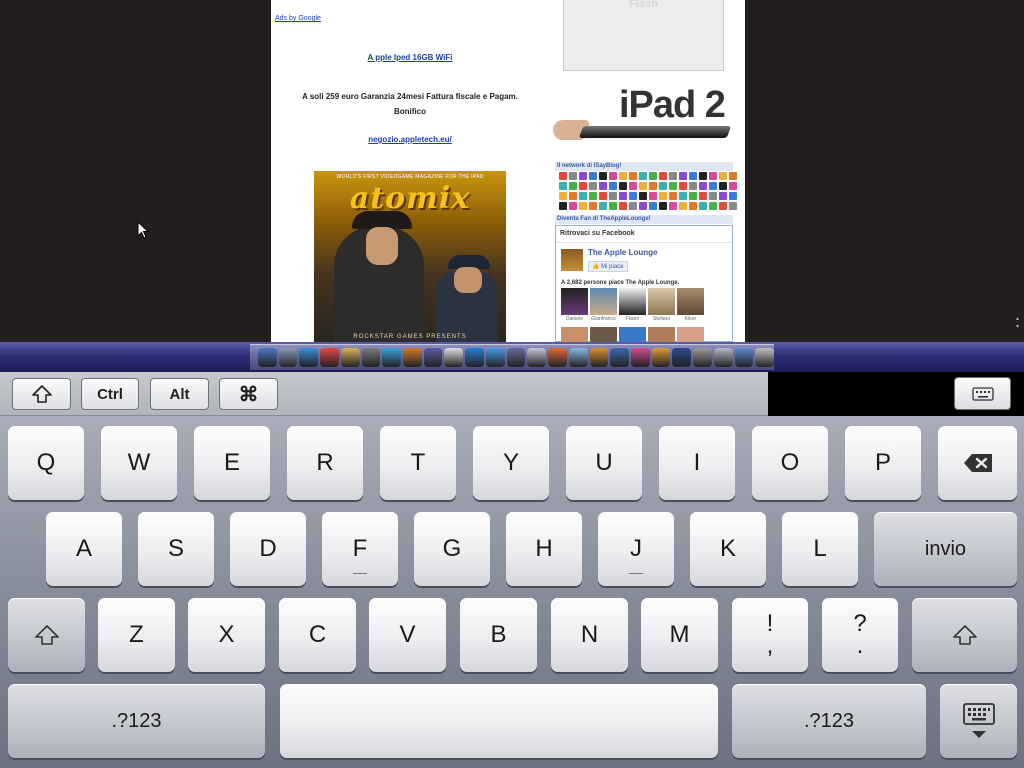  I want to click on flash-placeholder: Flash, so click(643, 35).